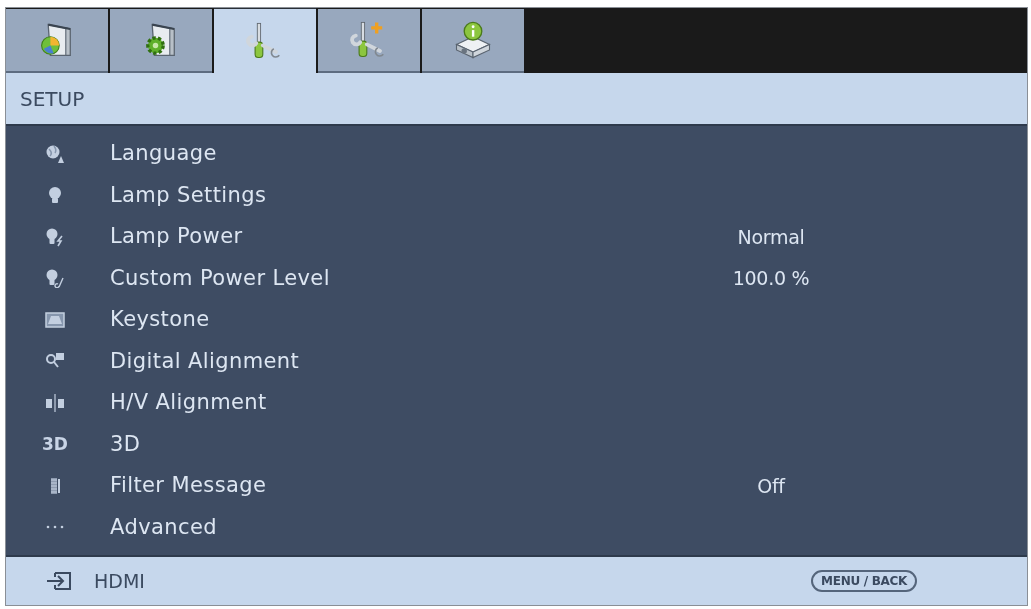  Describe the element at coordinates (120, 581) in the screenshot. I see `source-label: HDMI` at that location.